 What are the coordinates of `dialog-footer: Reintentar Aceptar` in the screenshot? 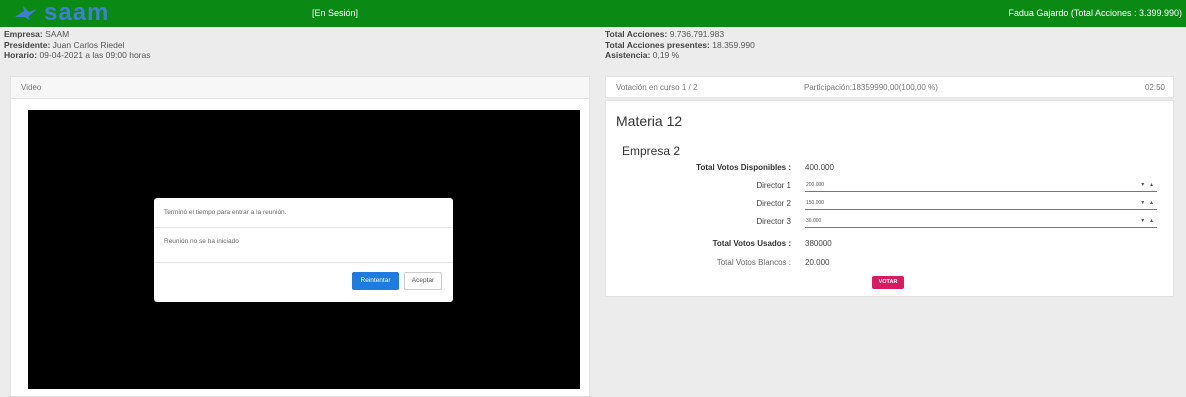 It's located at (303, 282).